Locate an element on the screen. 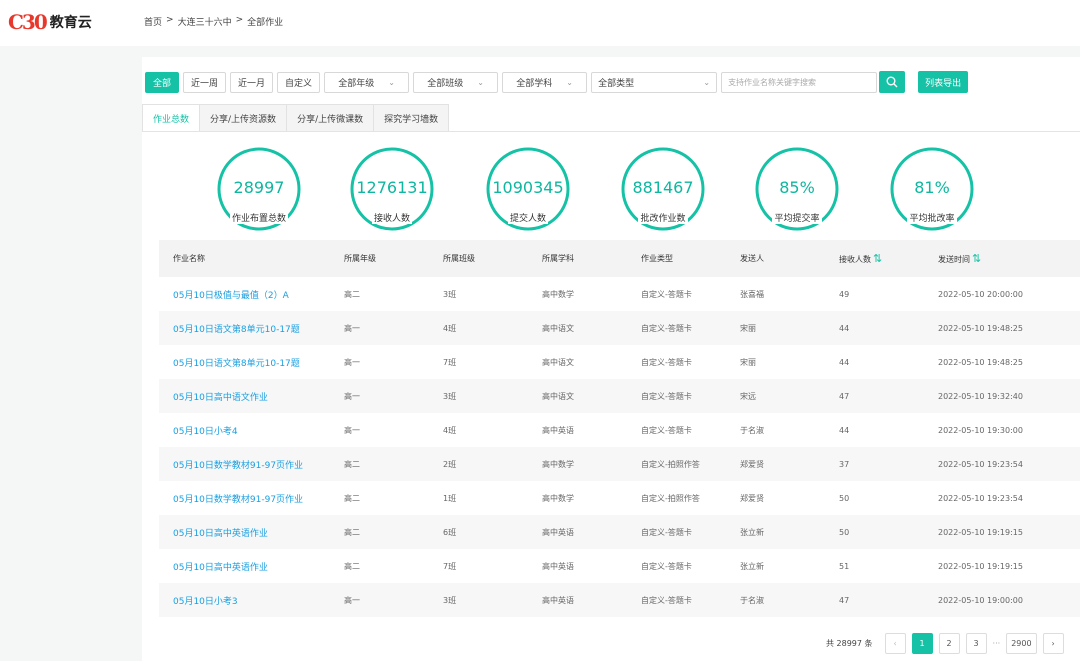 Image resolution: width=1080 pixels, height=661 pixels. stat-label: 提交人数 is located at coordinates (528, 217).